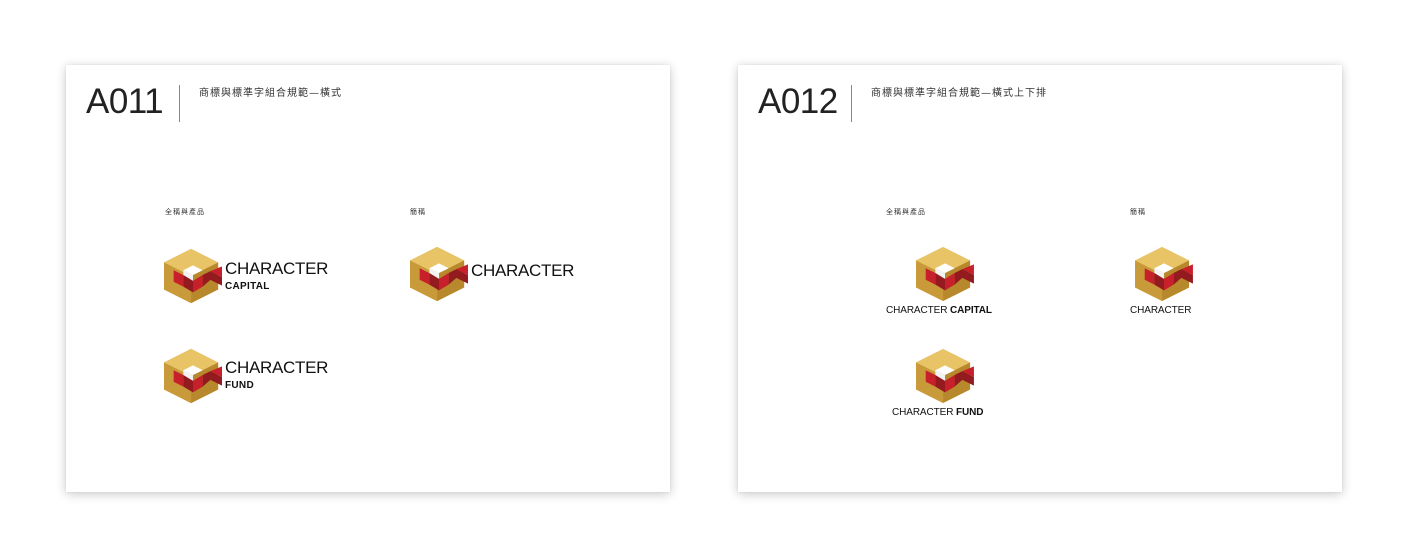 The width and height of the screenshot is (1408, 556). I want to click on lockup-character-fund-stacked: CHARACTER FUND, so click(943, 385).